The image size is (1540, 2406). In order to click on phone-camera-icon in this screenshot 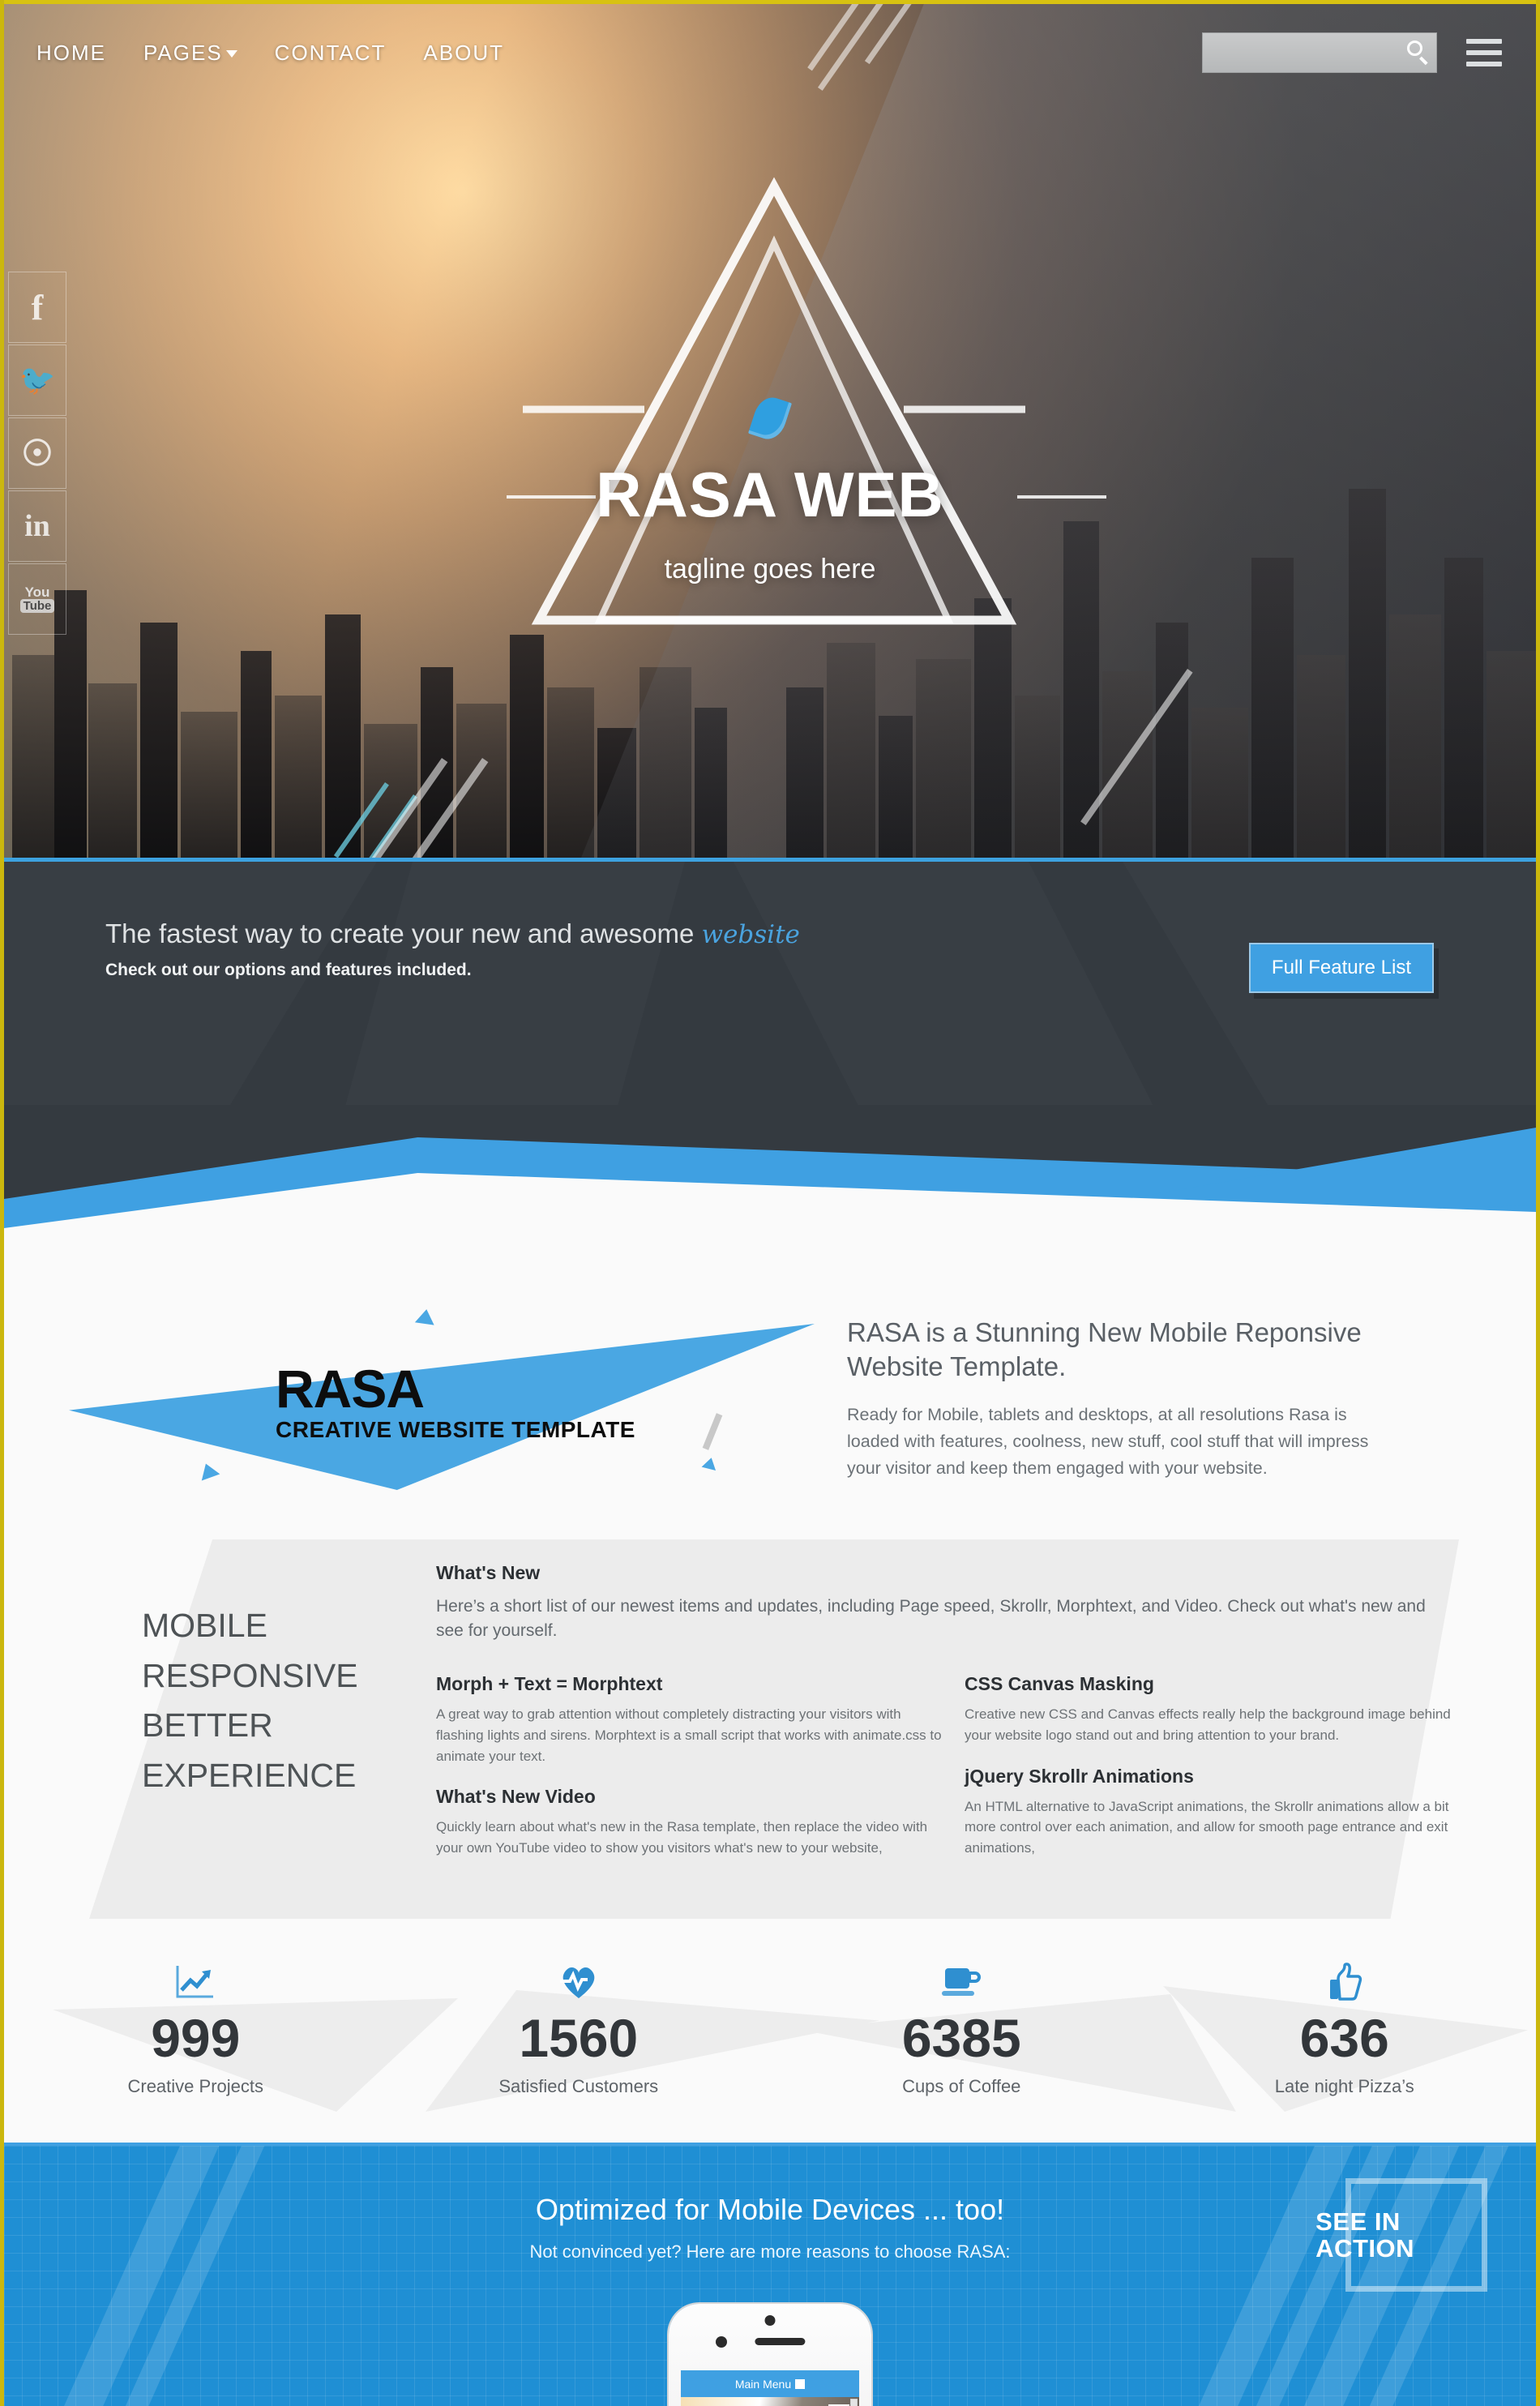, I will do `click(770, 2320)`.